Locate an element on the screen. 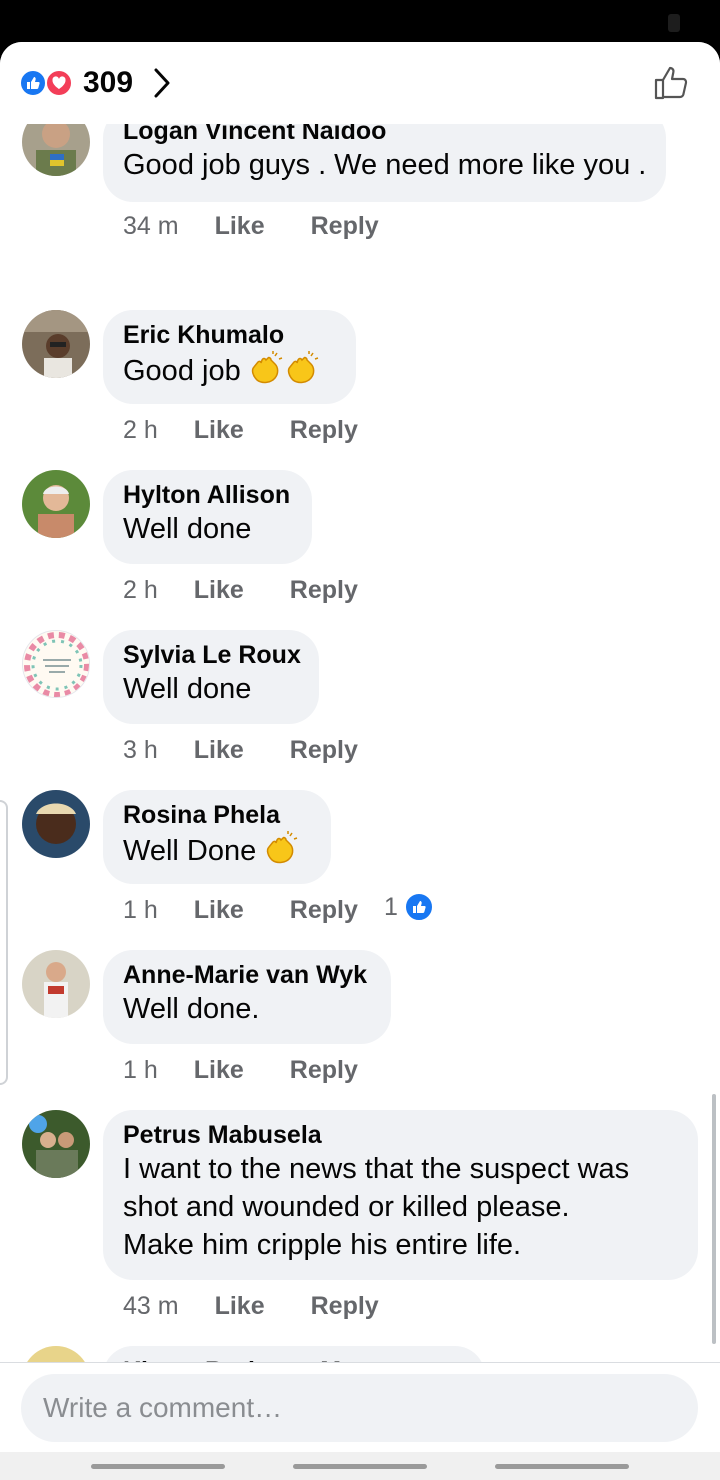 This screenshot has height=1480, width=720. comment-time: 34 m is located at coordinates (151, 226).